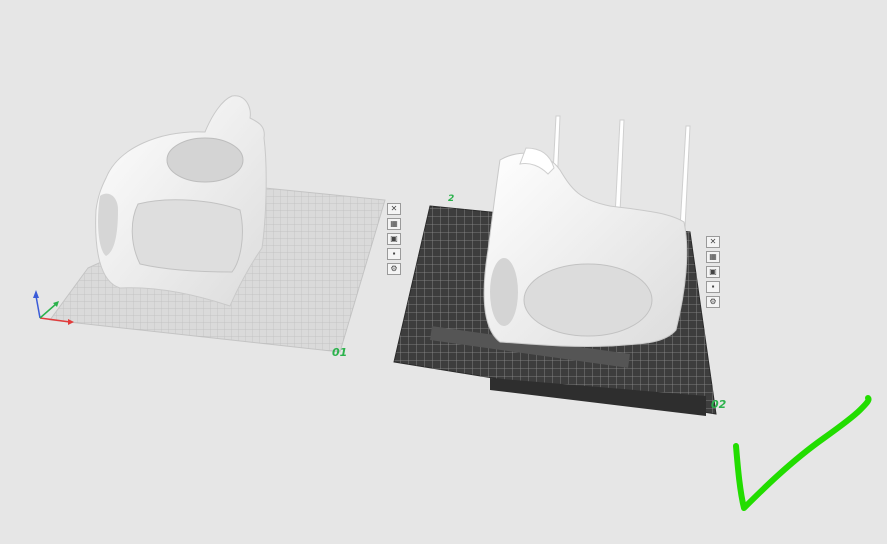 Image resolution: width=887 pixels, height=544 pixels. Describe the element at coordinates (451, 199) in the screenshot. I see `plate-2-mark: 2` at that location.